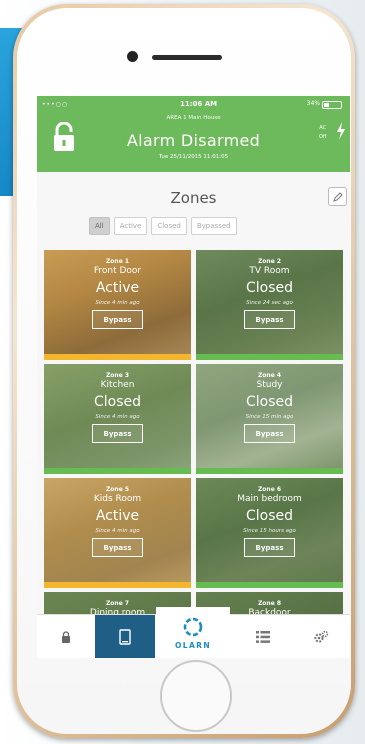  I want to click on zone-number: Zone 6, so click(269, 489).